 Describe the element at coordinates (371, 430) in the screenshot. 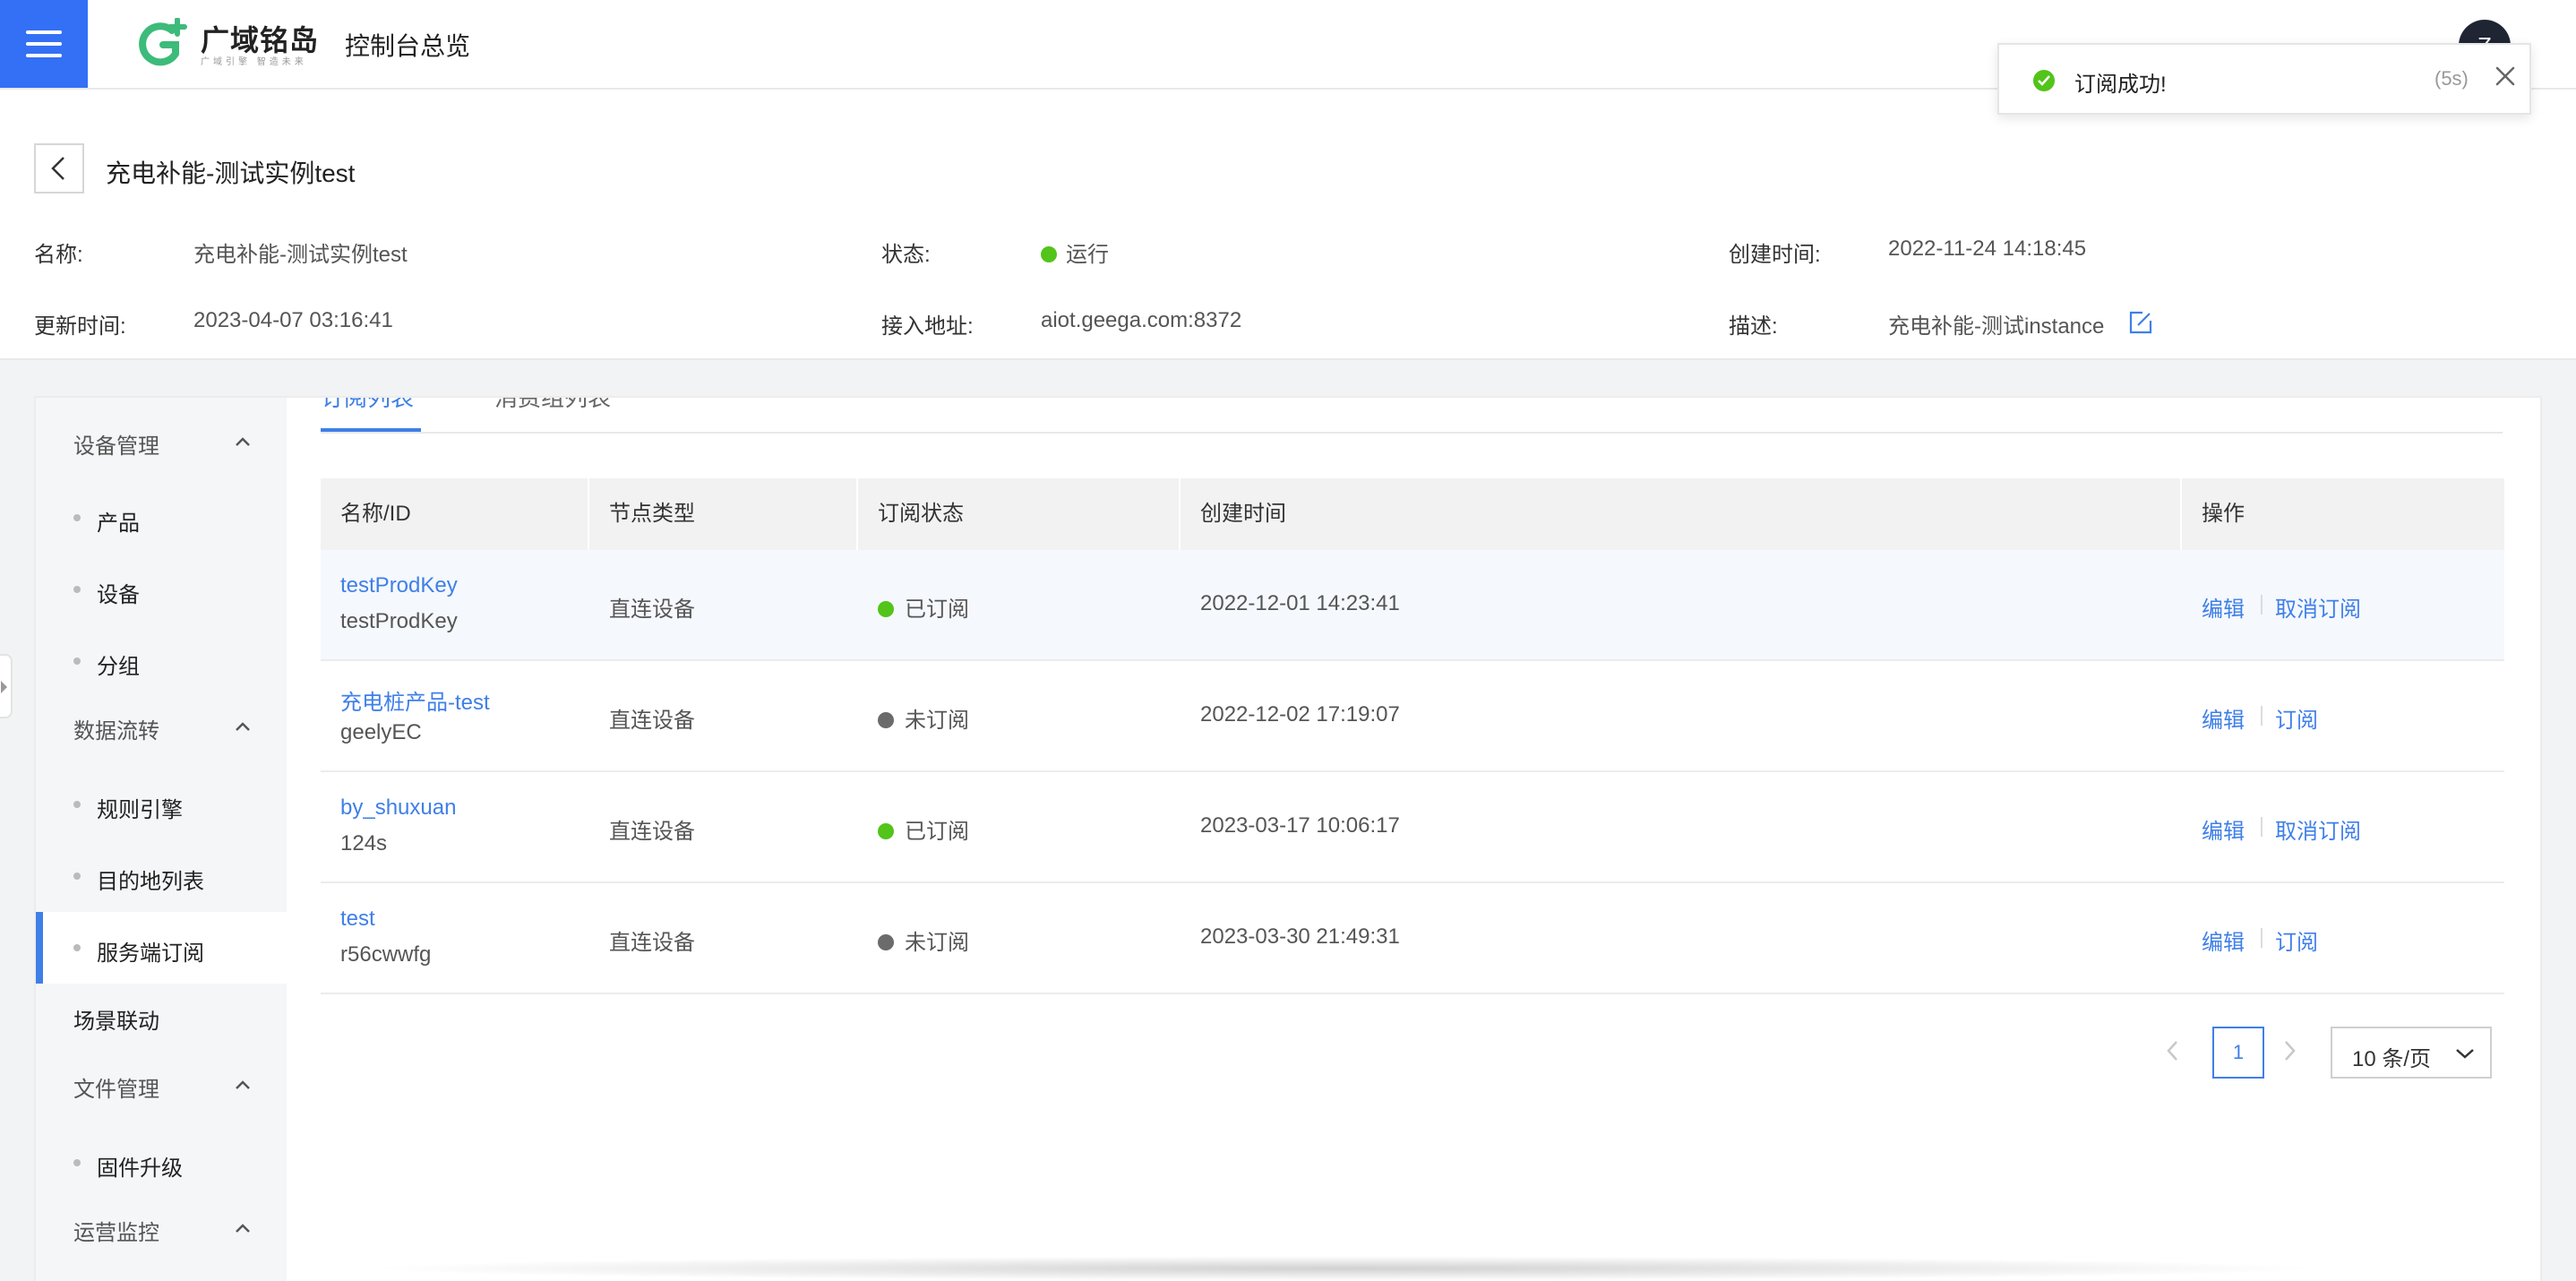

I see `active-tab-indicator` at that location.